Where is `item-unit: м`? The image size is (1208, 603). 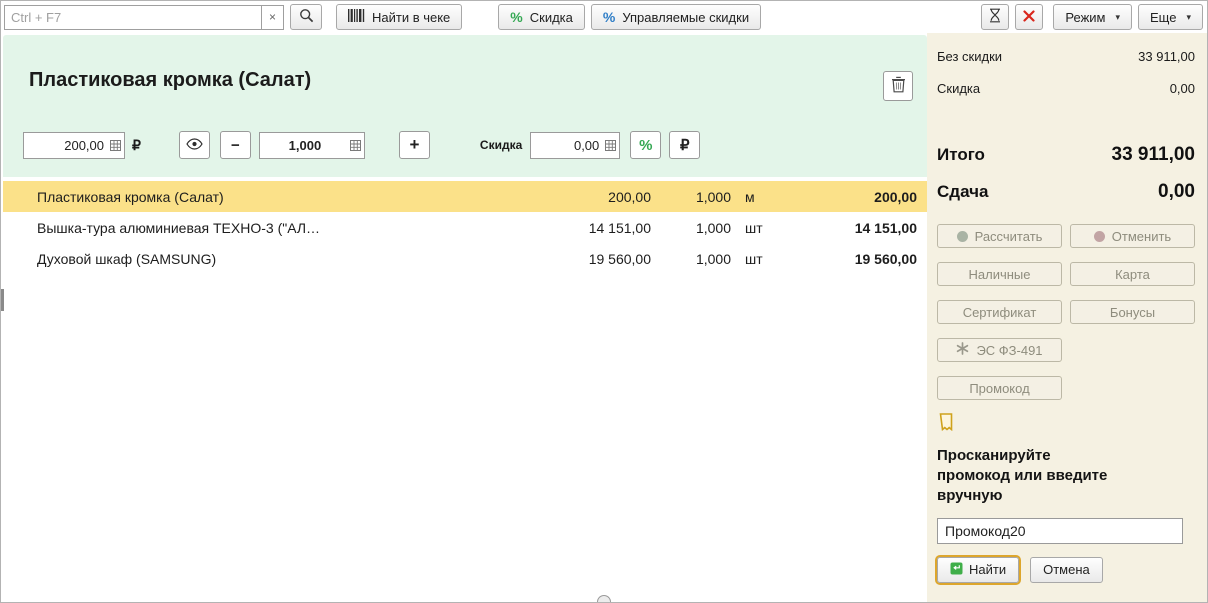 item-unit: м is located at coordinates (750, 196).